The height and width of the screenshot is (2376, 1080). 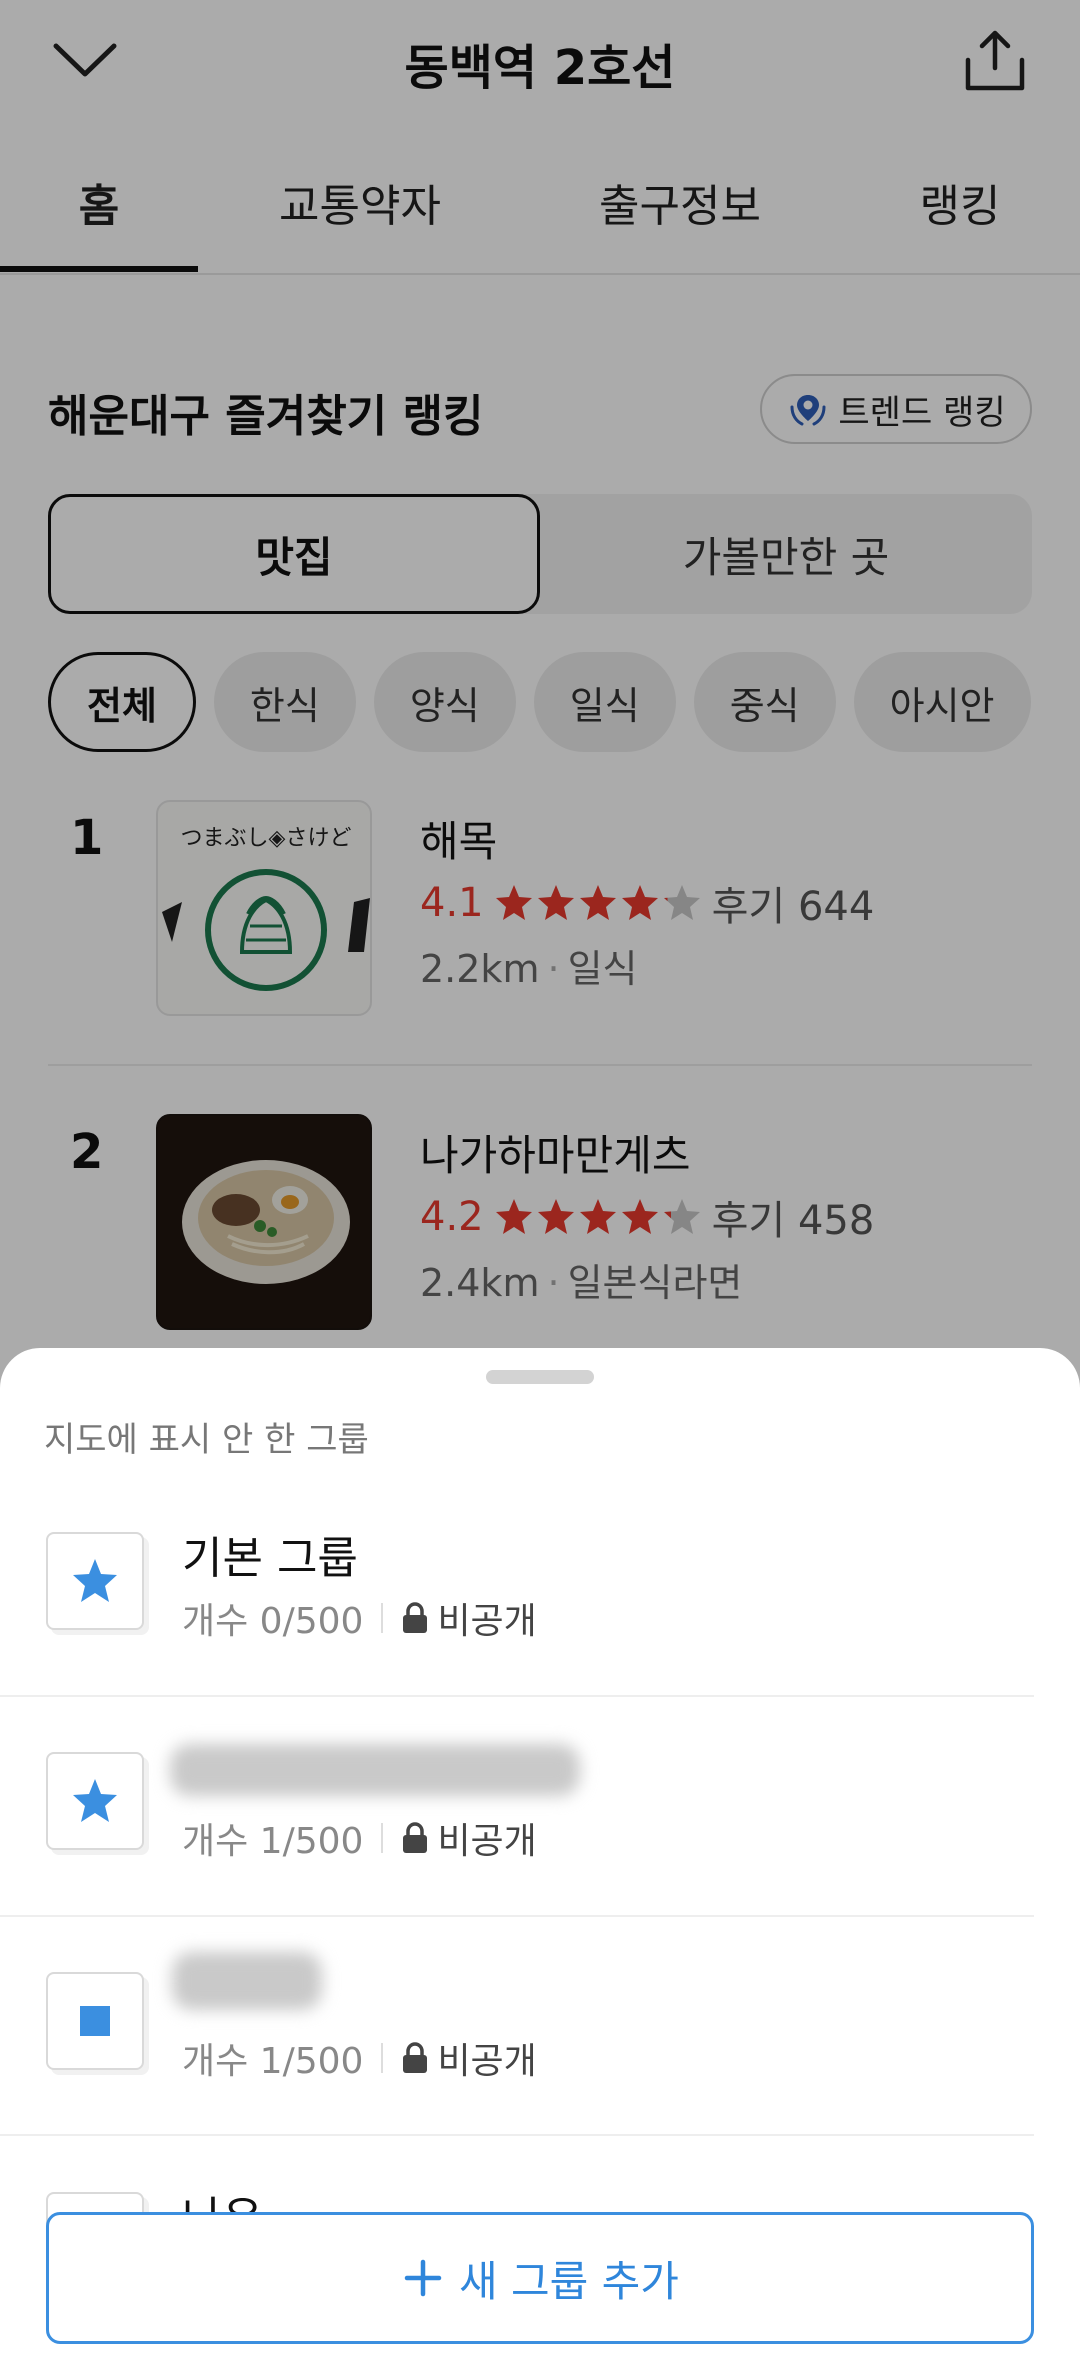 I want to click on group-count: 개수 0/500, so click(x=273, y=1621).